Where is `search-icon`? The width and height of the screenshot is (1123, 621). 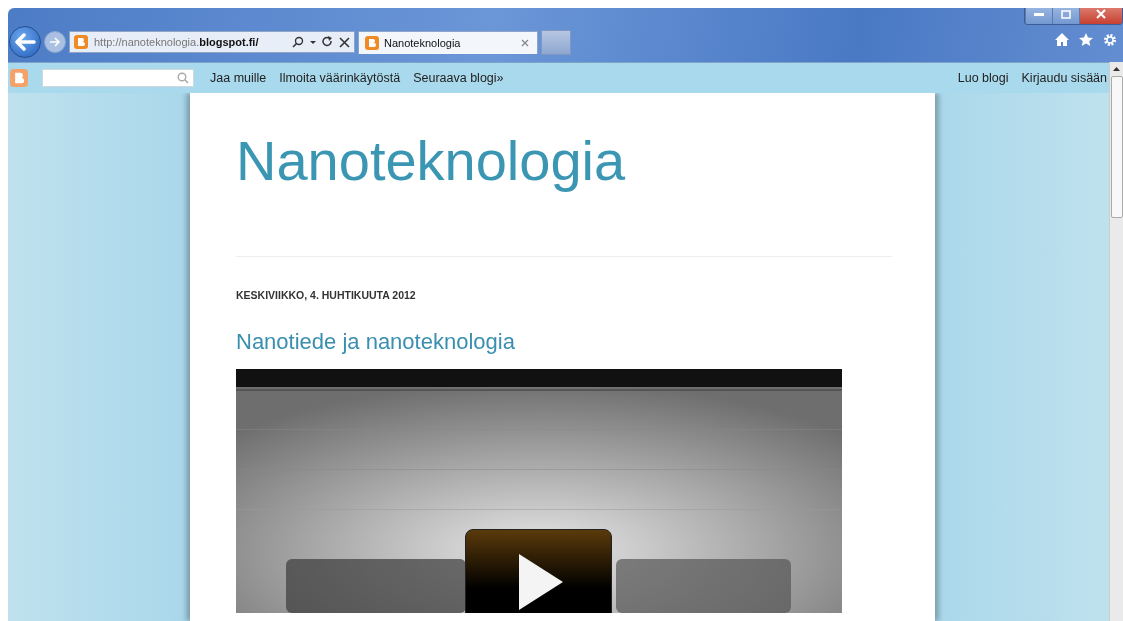
search-icon is located at coordinates (298, 42).